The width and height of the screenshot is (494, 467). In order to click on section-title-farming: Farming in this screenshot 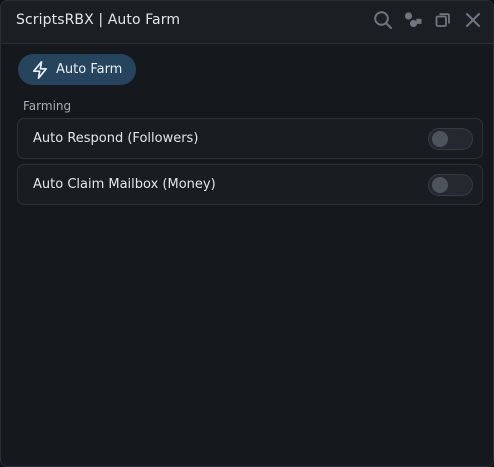, I will do `click(47, 106)`.